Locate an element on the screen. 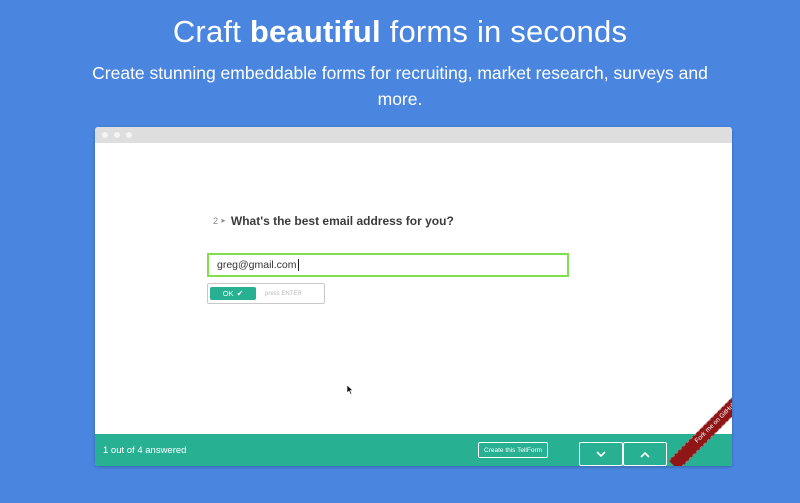 The height and width of the screenshot is (503, 800). window-titlebar is located at coordinates (413, 135).